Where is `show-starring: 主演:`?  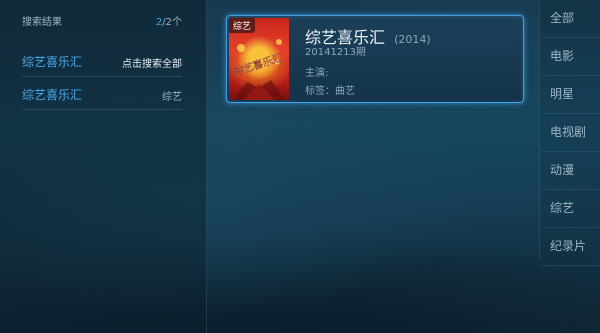 show-starring: 主演: is located at coordinates (317, 73).